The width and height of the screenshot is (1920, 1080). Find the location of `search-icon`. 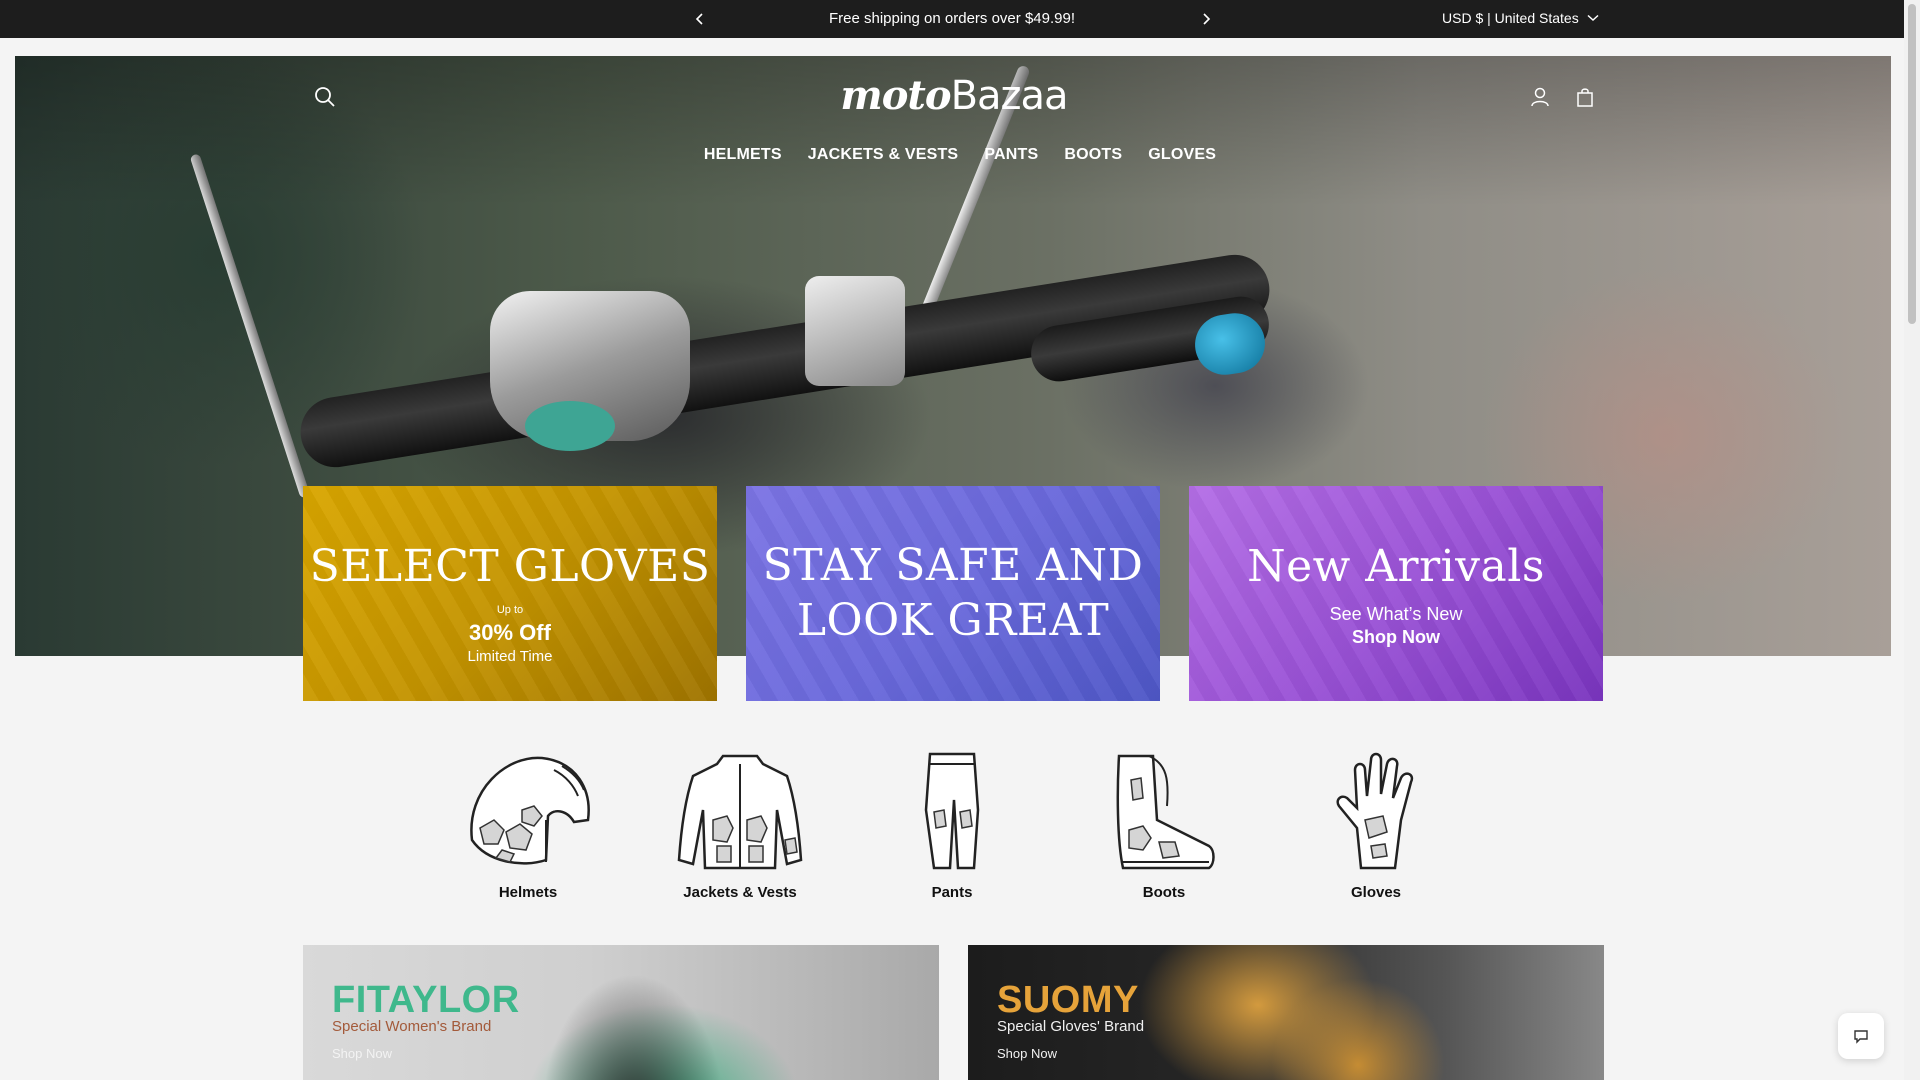

search-icon is located at coordinates (325, 97).